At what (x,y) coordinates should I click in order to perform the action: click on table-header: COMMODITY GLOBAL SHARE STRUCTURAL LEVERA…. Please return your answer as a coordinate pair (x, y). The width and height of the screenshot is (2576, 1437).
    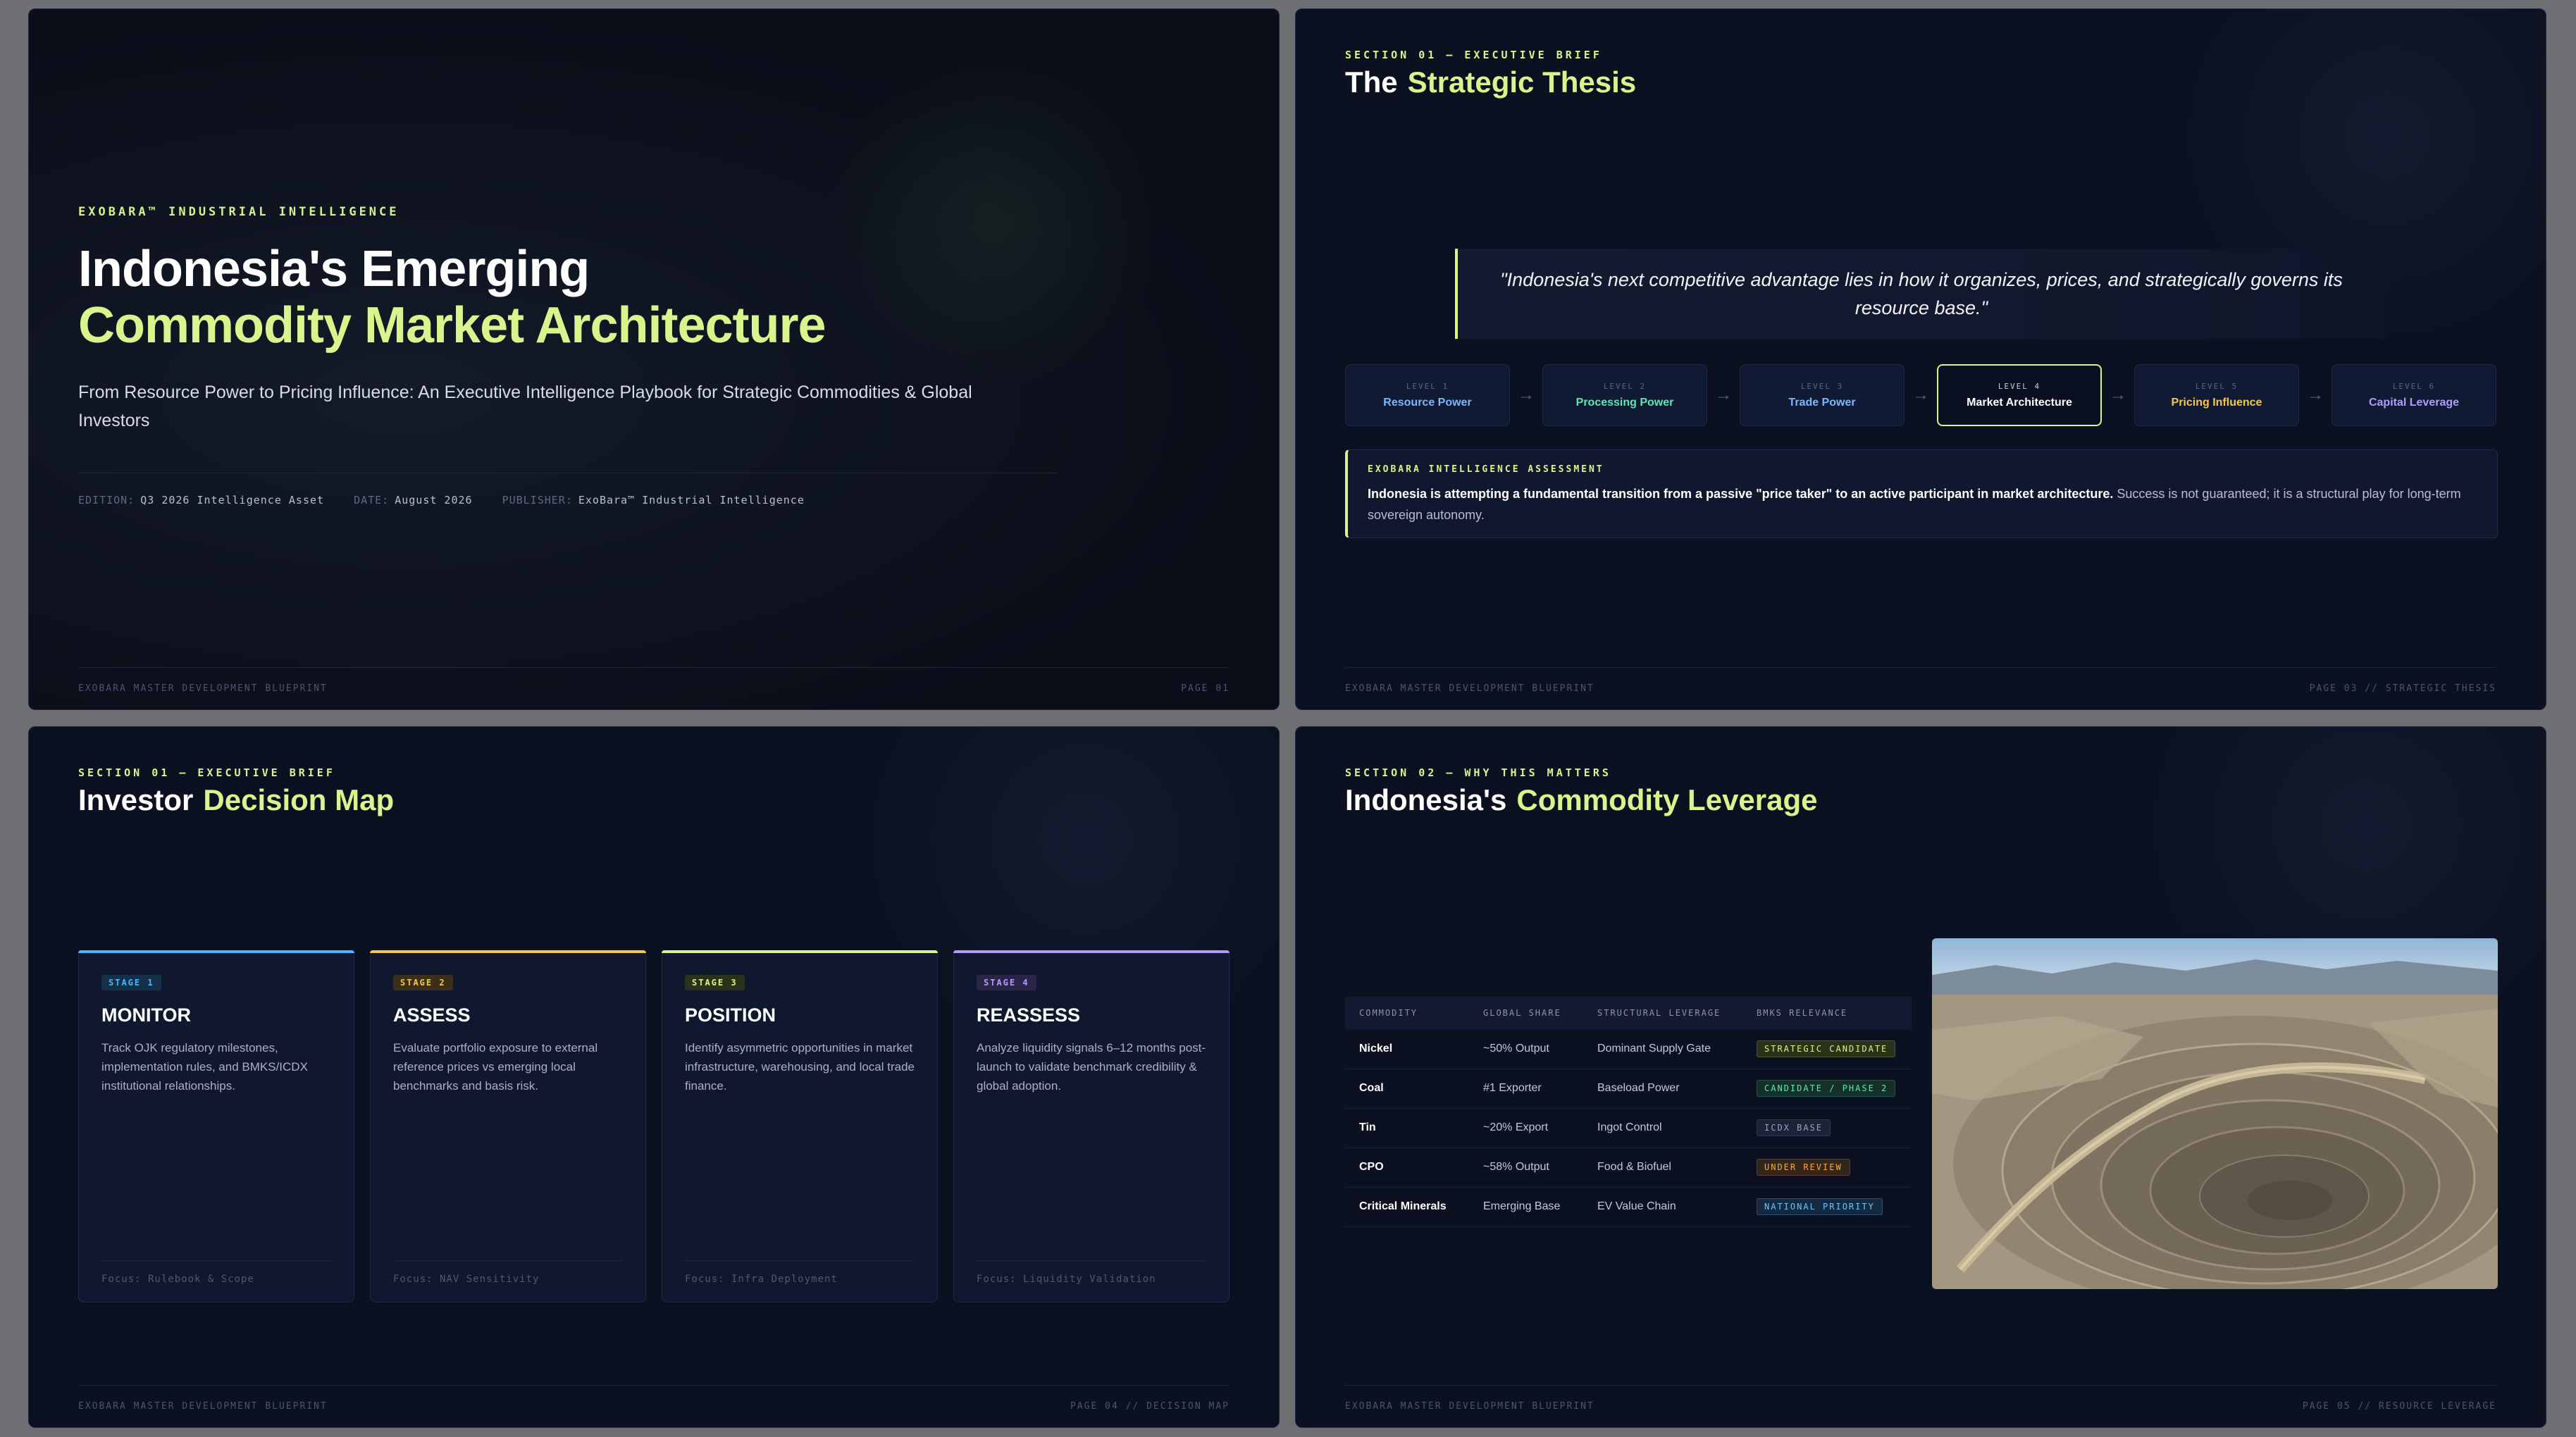
    Looking at the image, I should click on (1628, 1013).